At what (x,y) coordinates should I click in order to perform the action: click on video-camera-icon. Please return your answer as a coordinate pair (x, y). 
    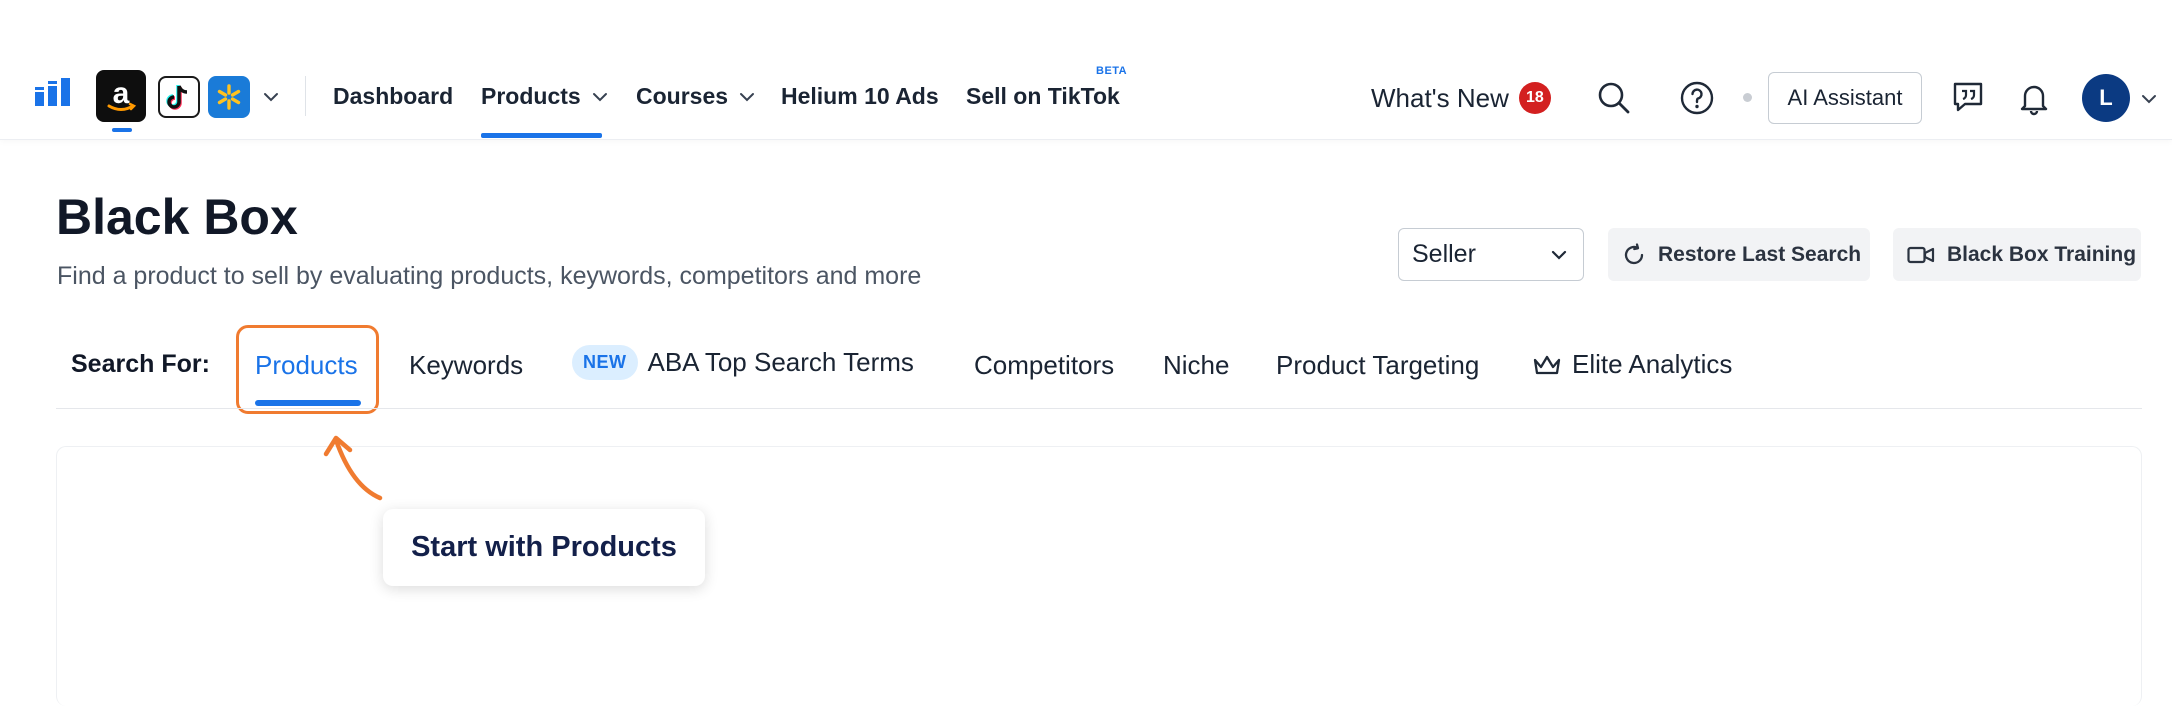
    Looking at the image, I should click on (1921, 254).